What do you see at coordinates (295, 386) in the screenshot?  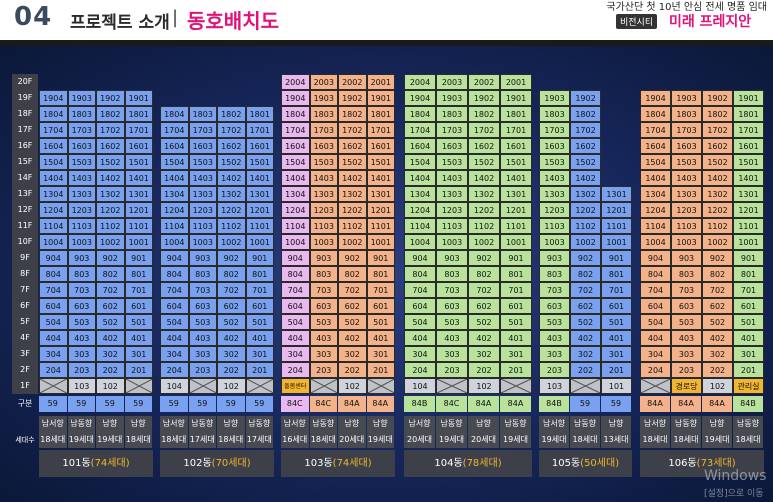 I see `unit-cell: 돌봄센터` at bounding box center [295, 386].